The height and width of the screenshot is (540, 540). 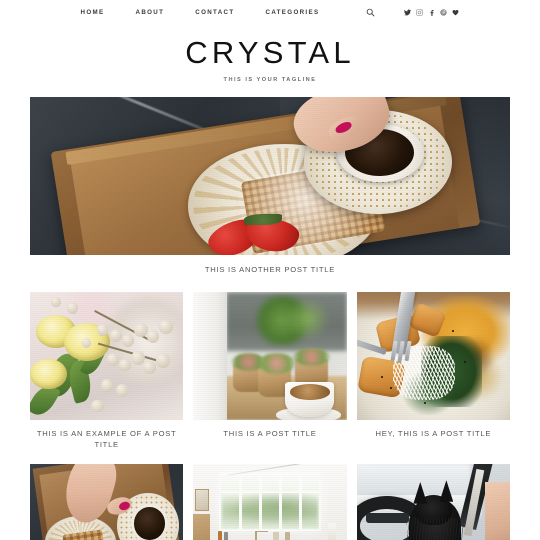 I want to click on framed-picture, so click(x=201, y=500).